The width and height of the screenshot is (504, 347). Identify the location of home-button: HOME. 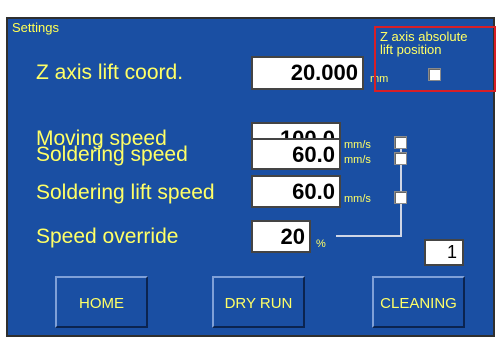
(101, 302).